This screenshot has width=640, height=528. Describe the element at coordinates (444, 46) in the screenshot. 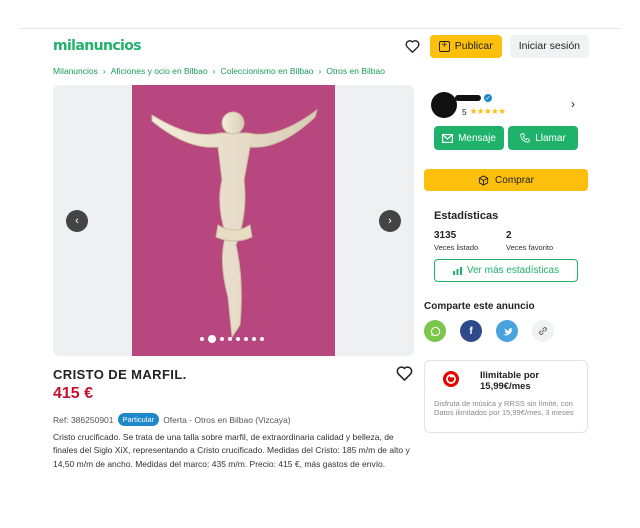

I see `plus-icon: +` at that location.